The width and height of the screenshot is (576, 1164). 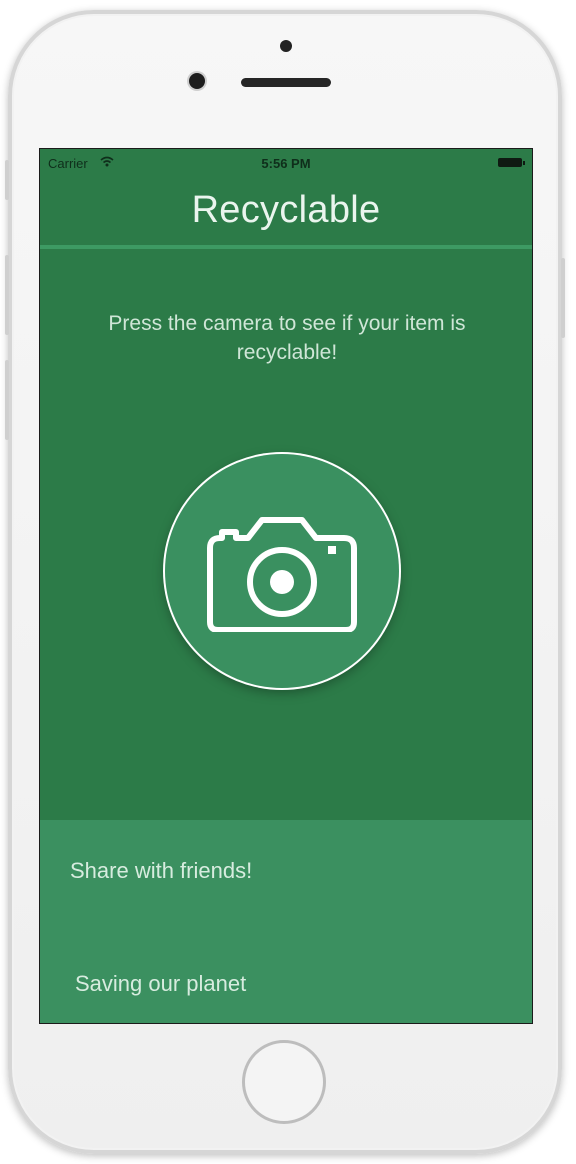 I want to click on power-button, so click(x=563, y=298).